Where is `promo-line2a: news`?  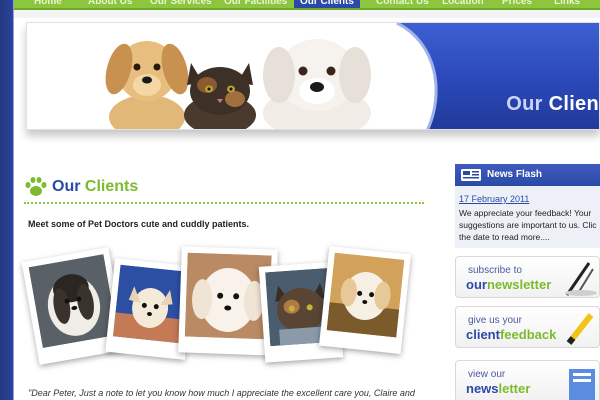
promo-line2a: news is located at coordinates (482, 388).